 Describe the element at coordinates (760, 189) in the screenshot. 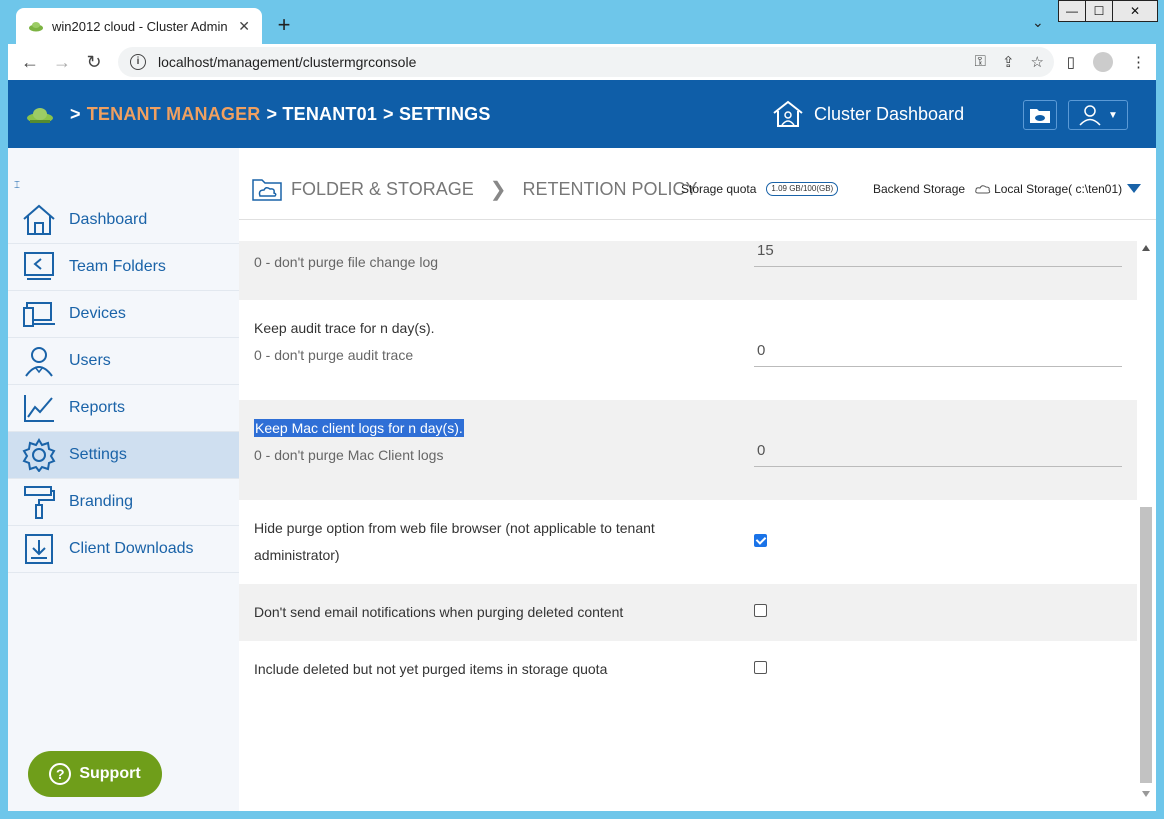

I see `storage-quota: Storage quota 1.09 GB/100(GB)` at that location.